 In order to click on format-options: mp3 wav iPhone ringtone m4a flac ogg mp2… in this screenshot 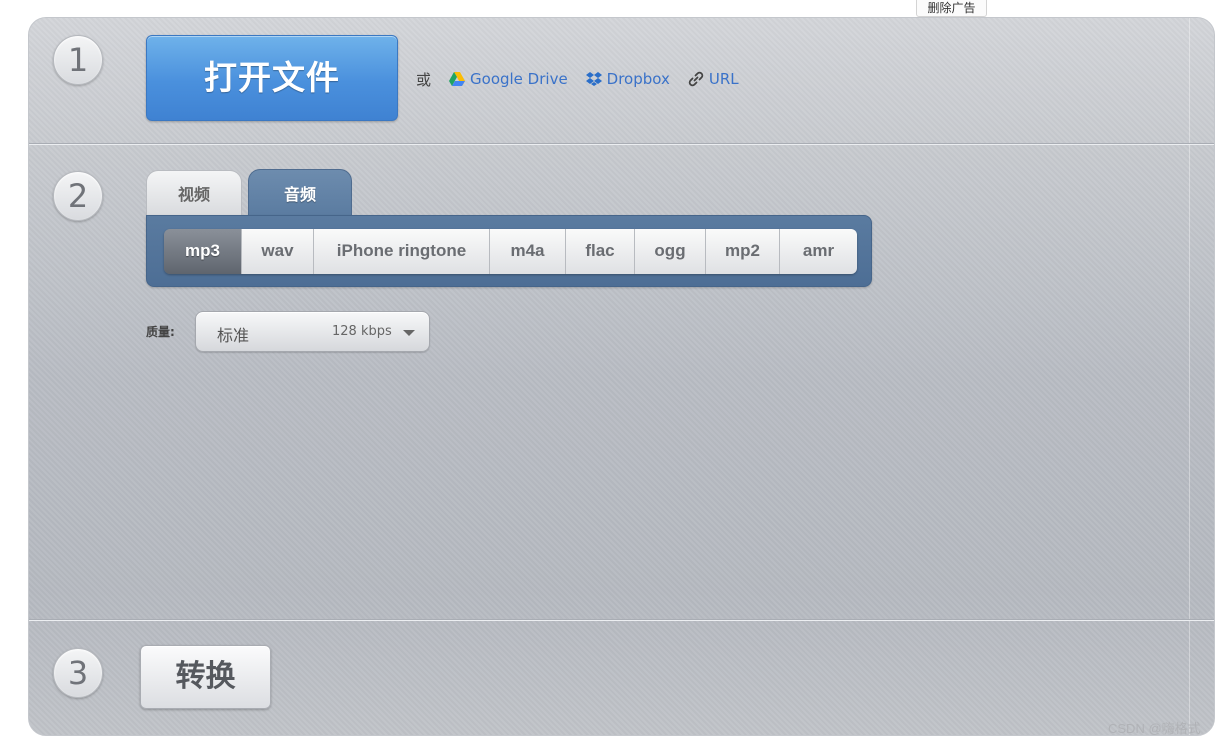, I will do `click(510, 251)`.